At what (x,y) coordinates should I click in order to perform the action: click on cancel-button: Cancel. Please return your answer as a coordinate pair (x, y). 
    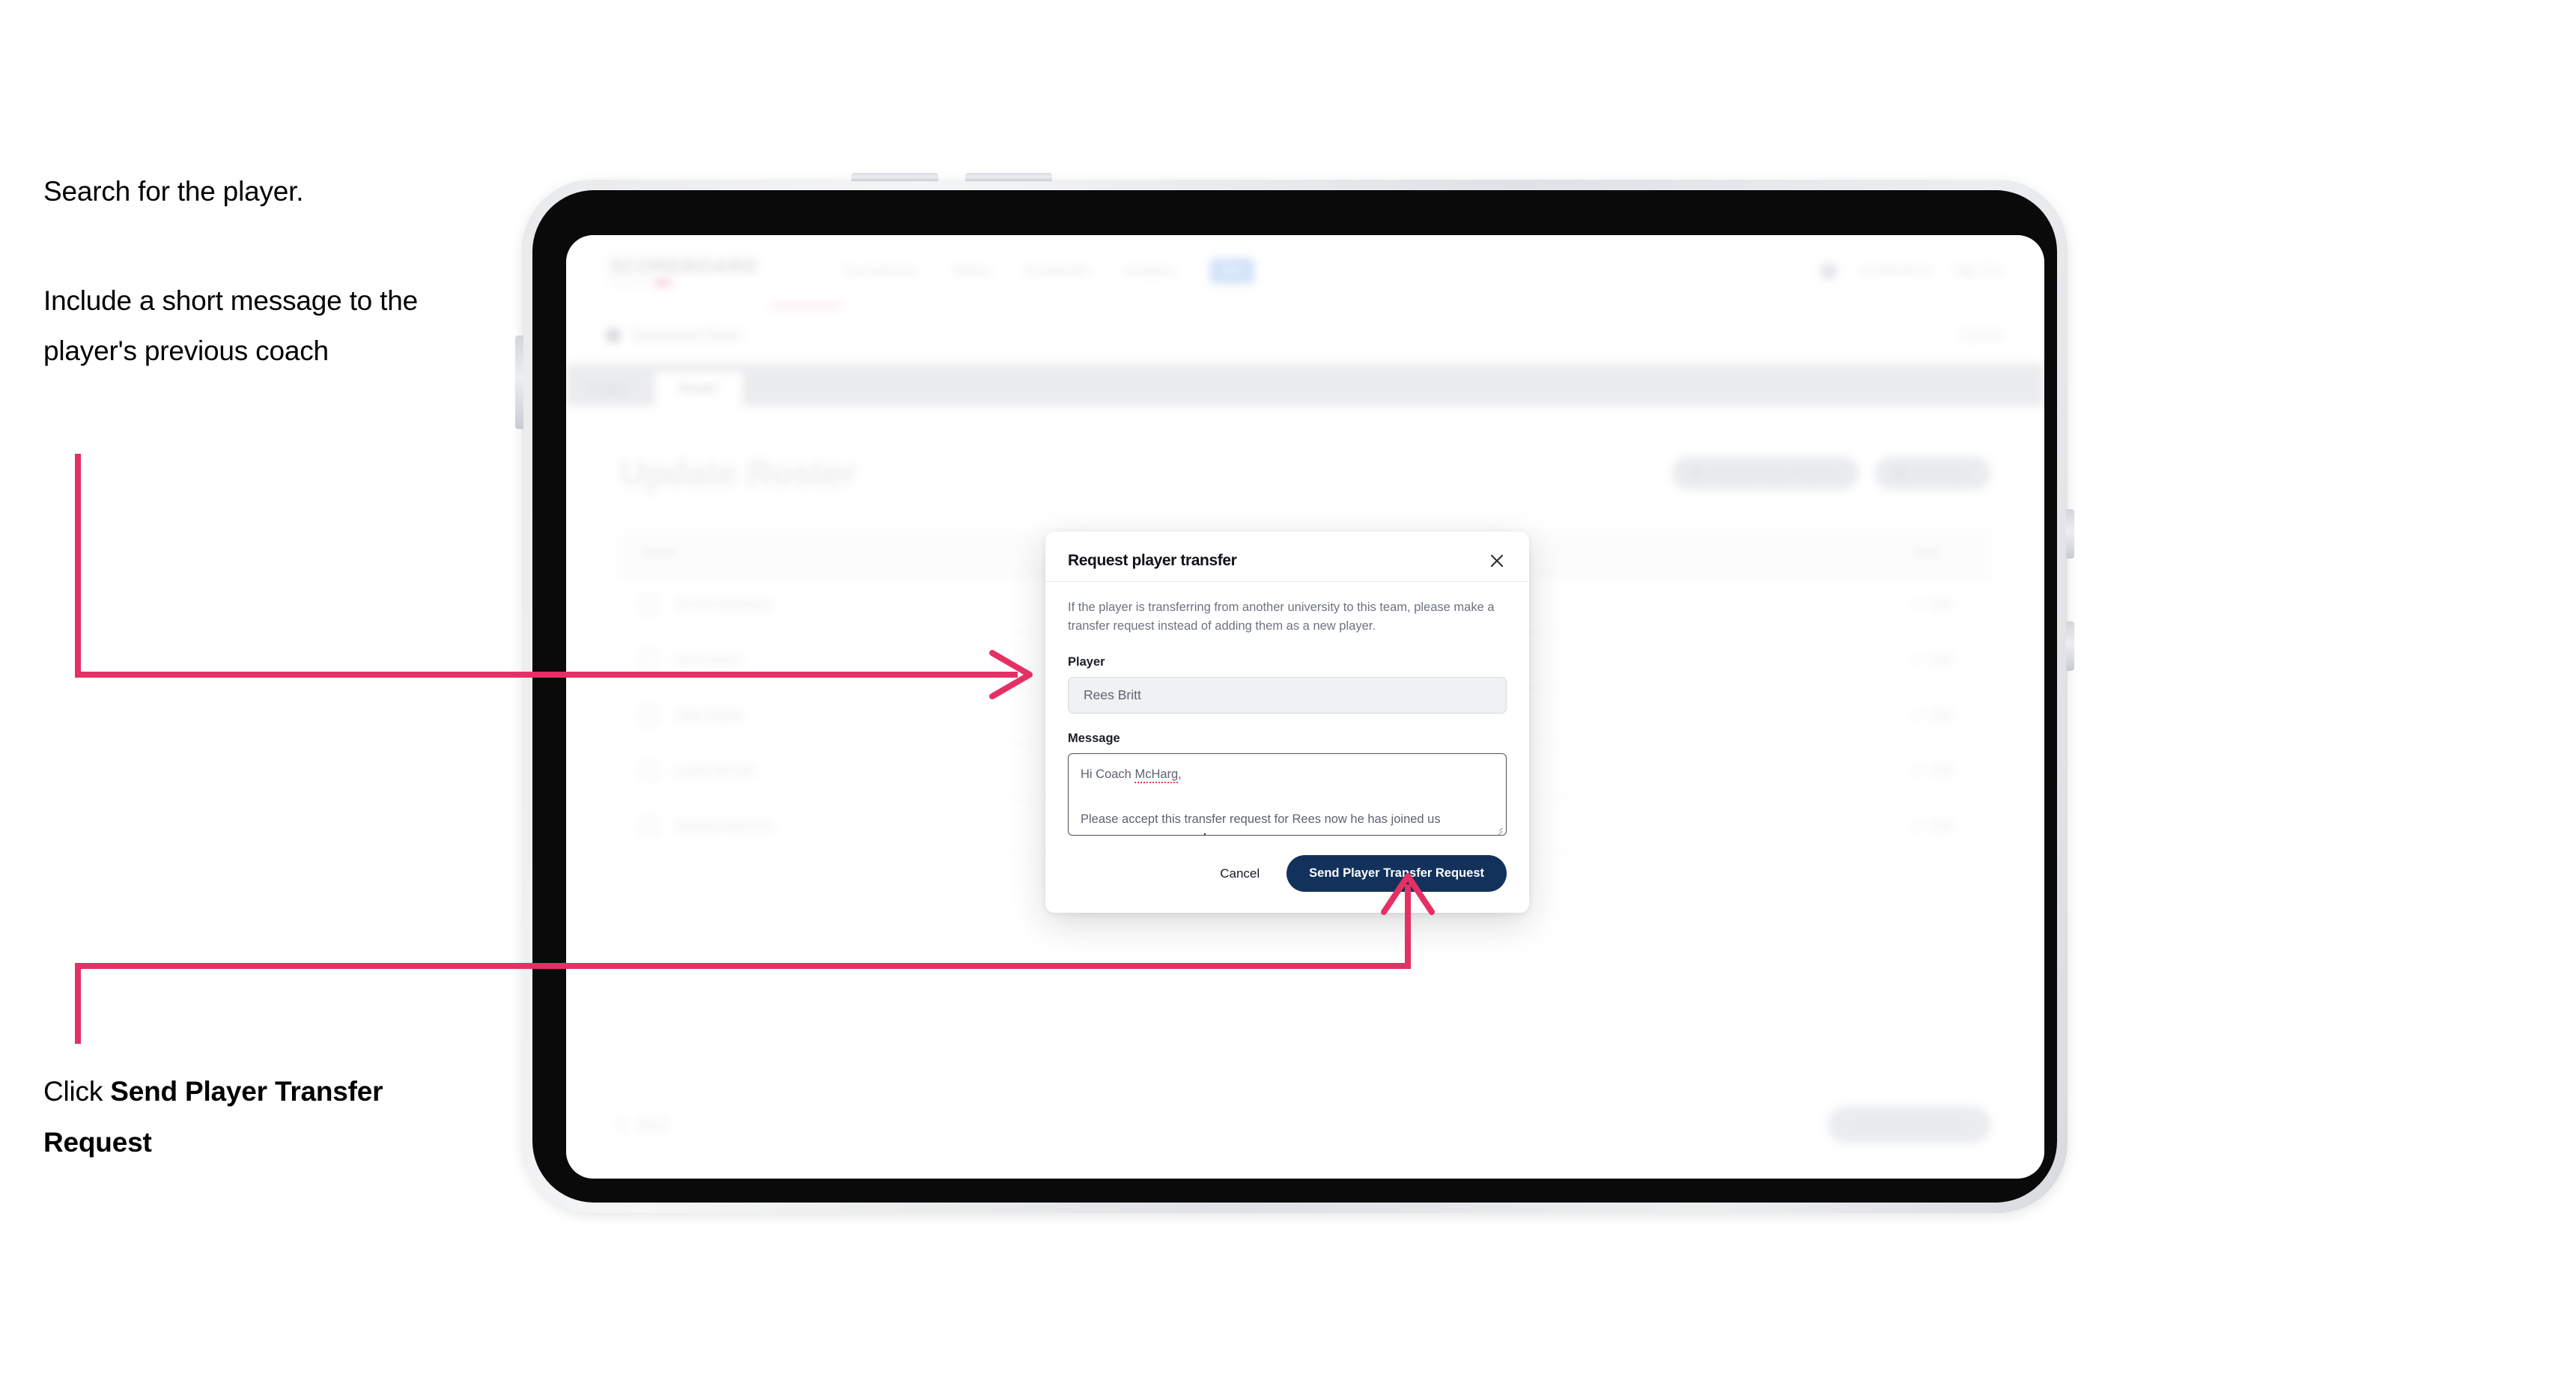
    Looking at the image, I should click on (1239, 874).